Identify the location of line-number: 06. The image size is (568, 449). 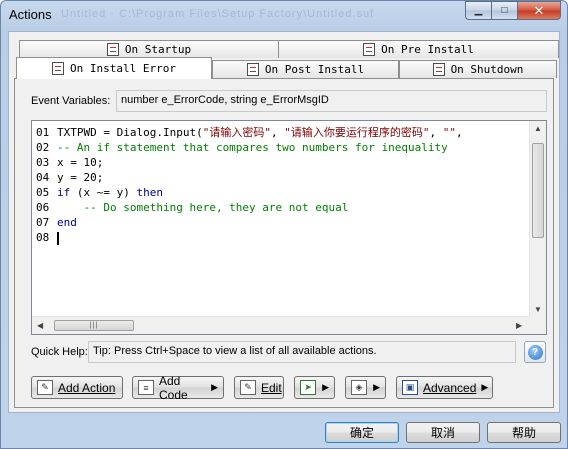
(43, 207).